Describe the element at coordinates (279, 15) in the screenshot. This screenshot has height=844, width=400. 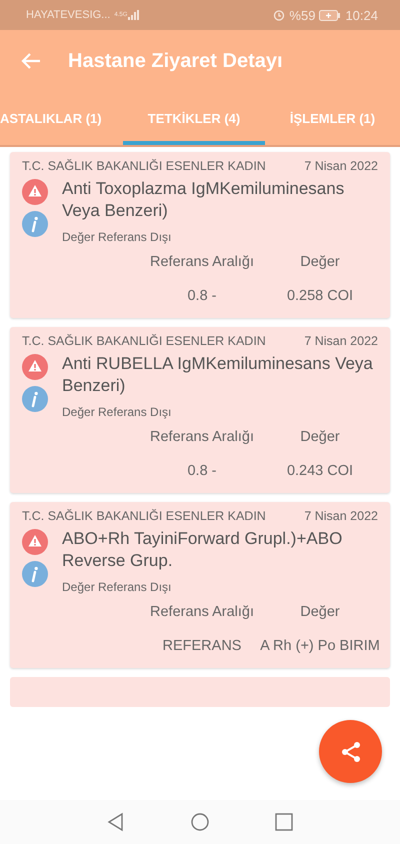
I see `alarm-icon` at that location.